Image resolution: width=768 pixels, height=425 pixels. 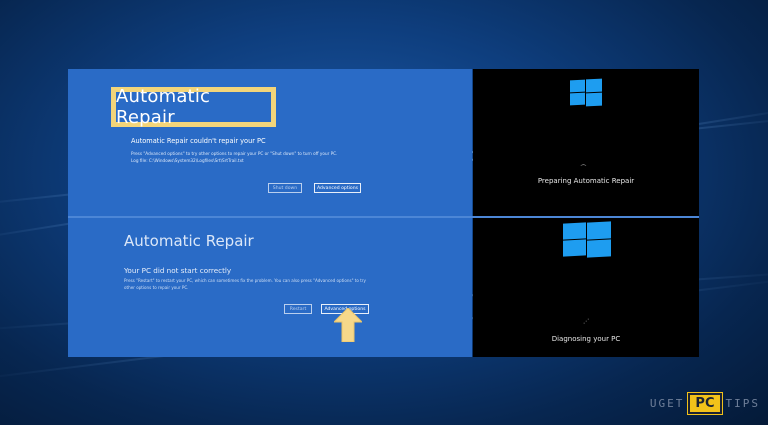 What do you see at coordinates (586, 142) in the screenshot?
I see `preparing-repair-screen: ⁔ Preparing Automatic Repair` at bounding box center [586, 142].